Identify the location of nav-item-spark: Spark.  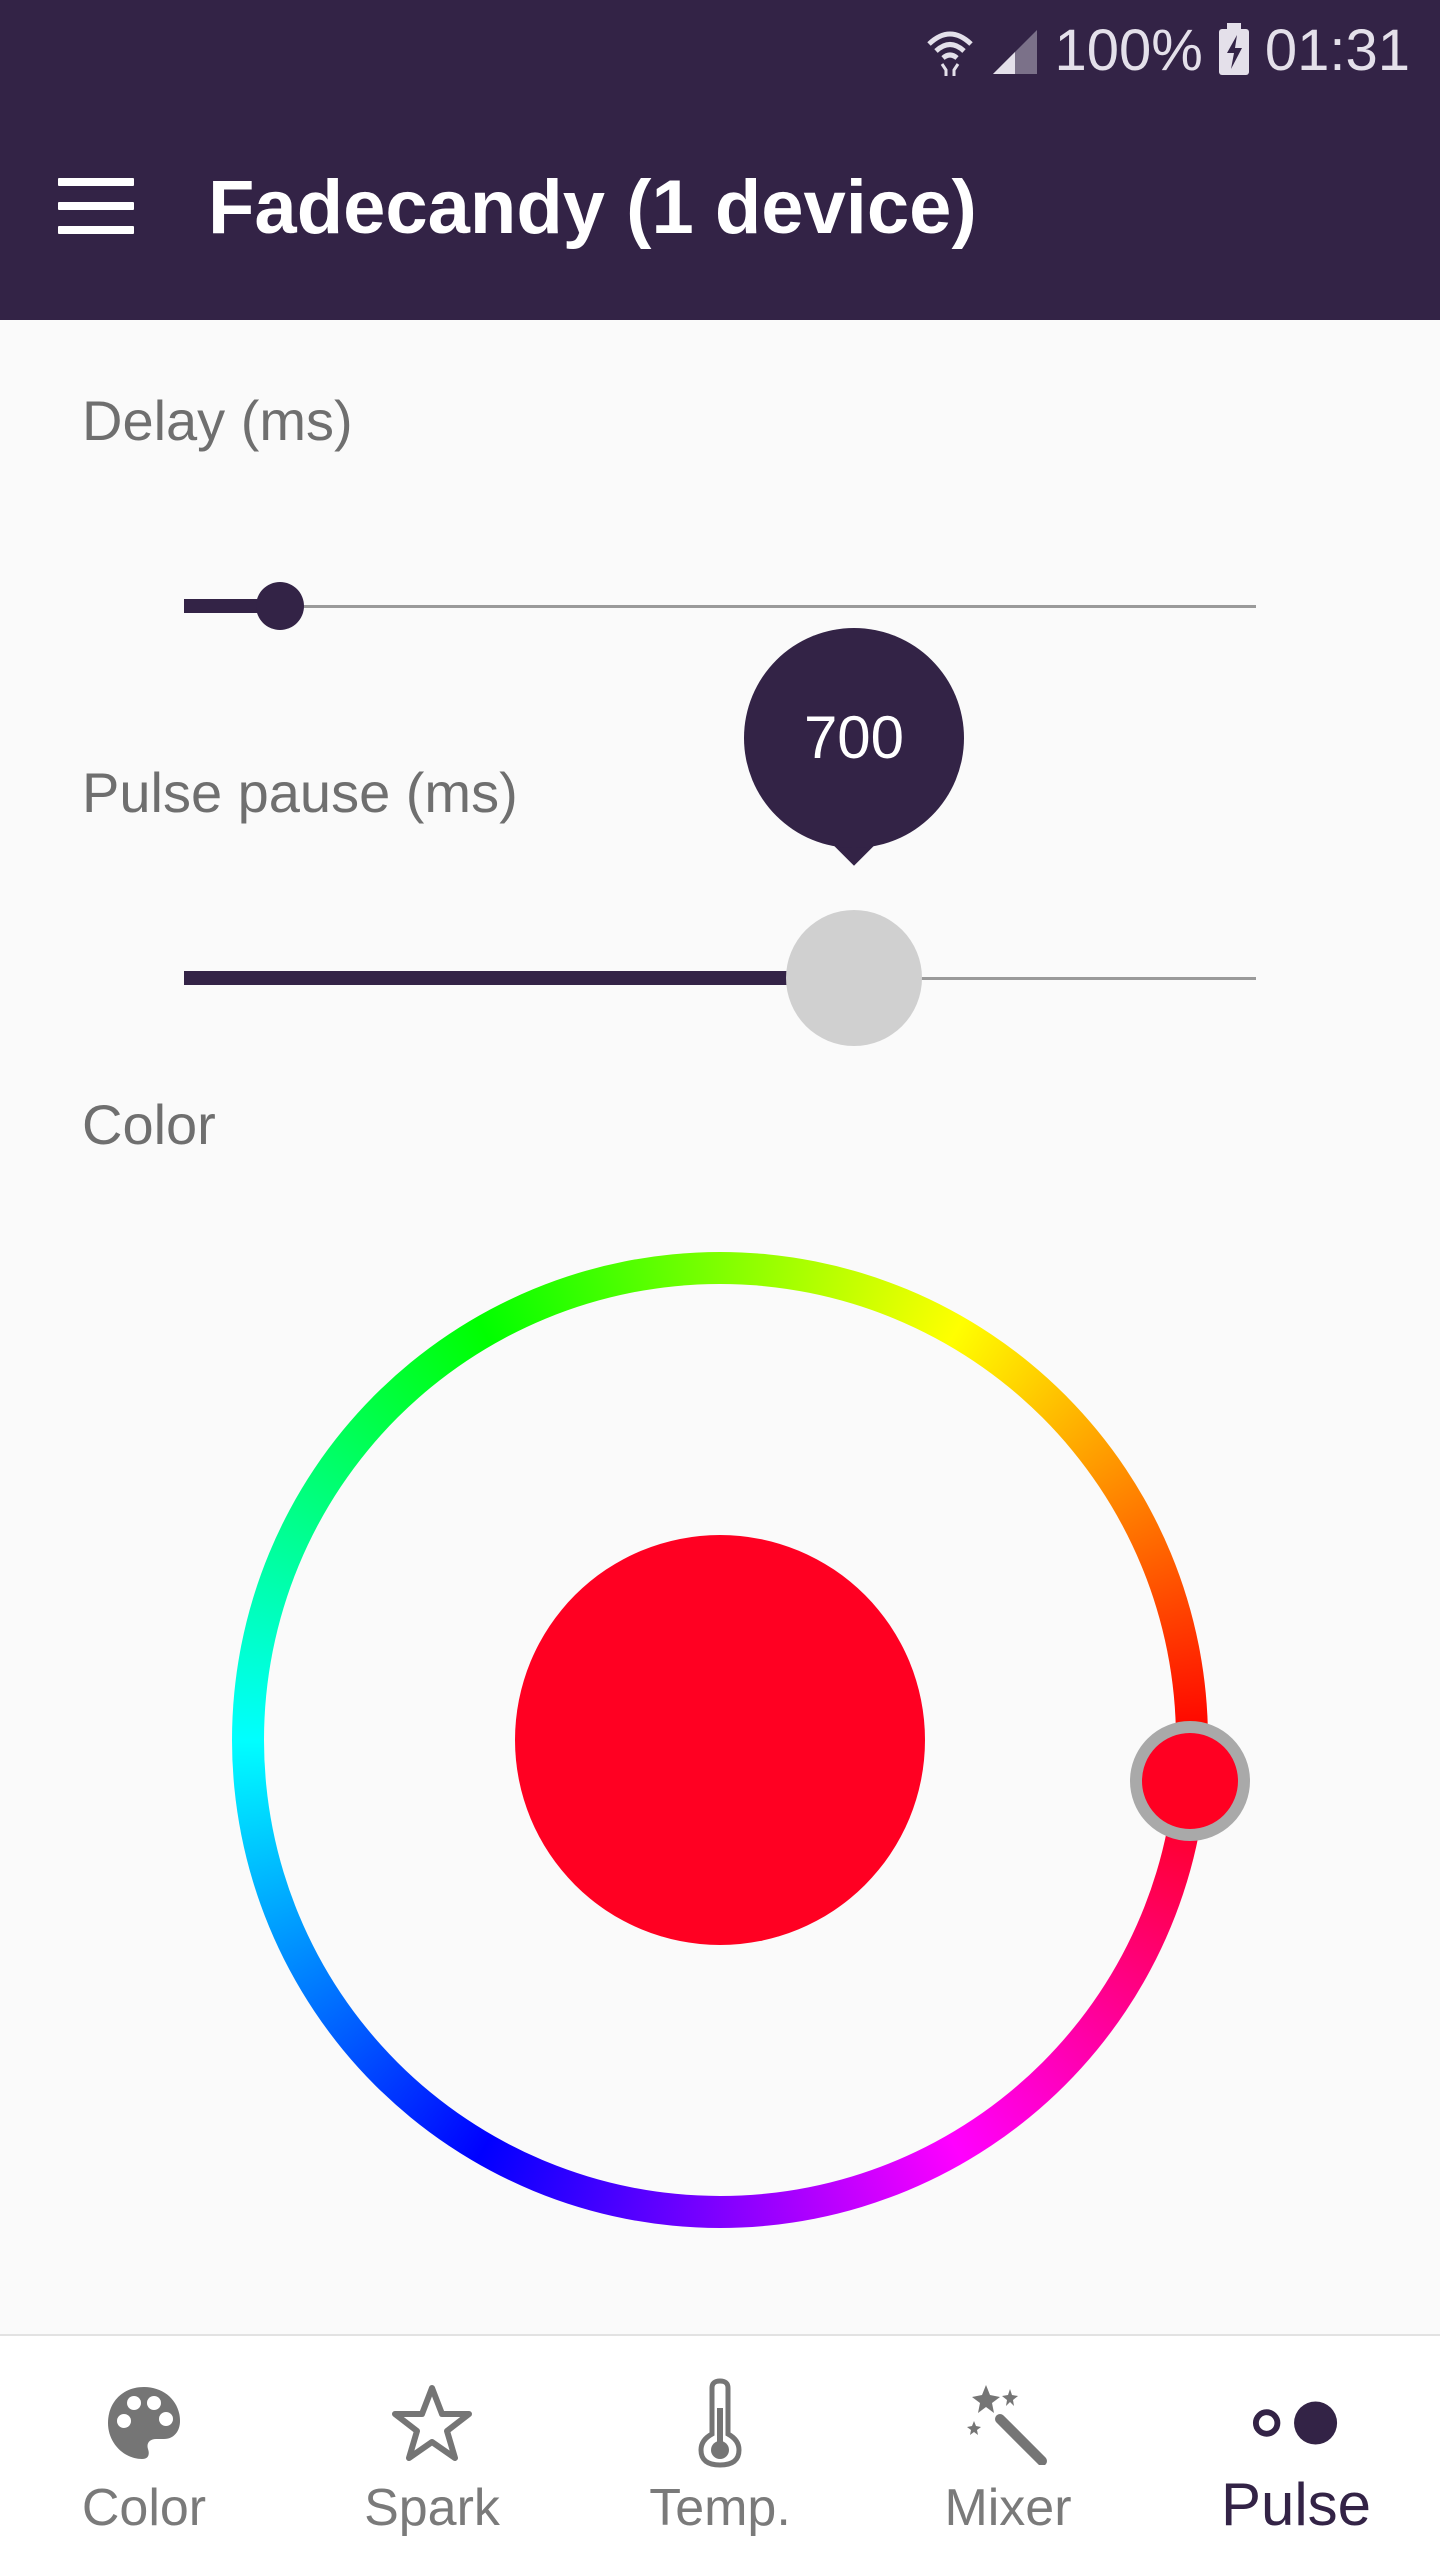
(432, 2449).